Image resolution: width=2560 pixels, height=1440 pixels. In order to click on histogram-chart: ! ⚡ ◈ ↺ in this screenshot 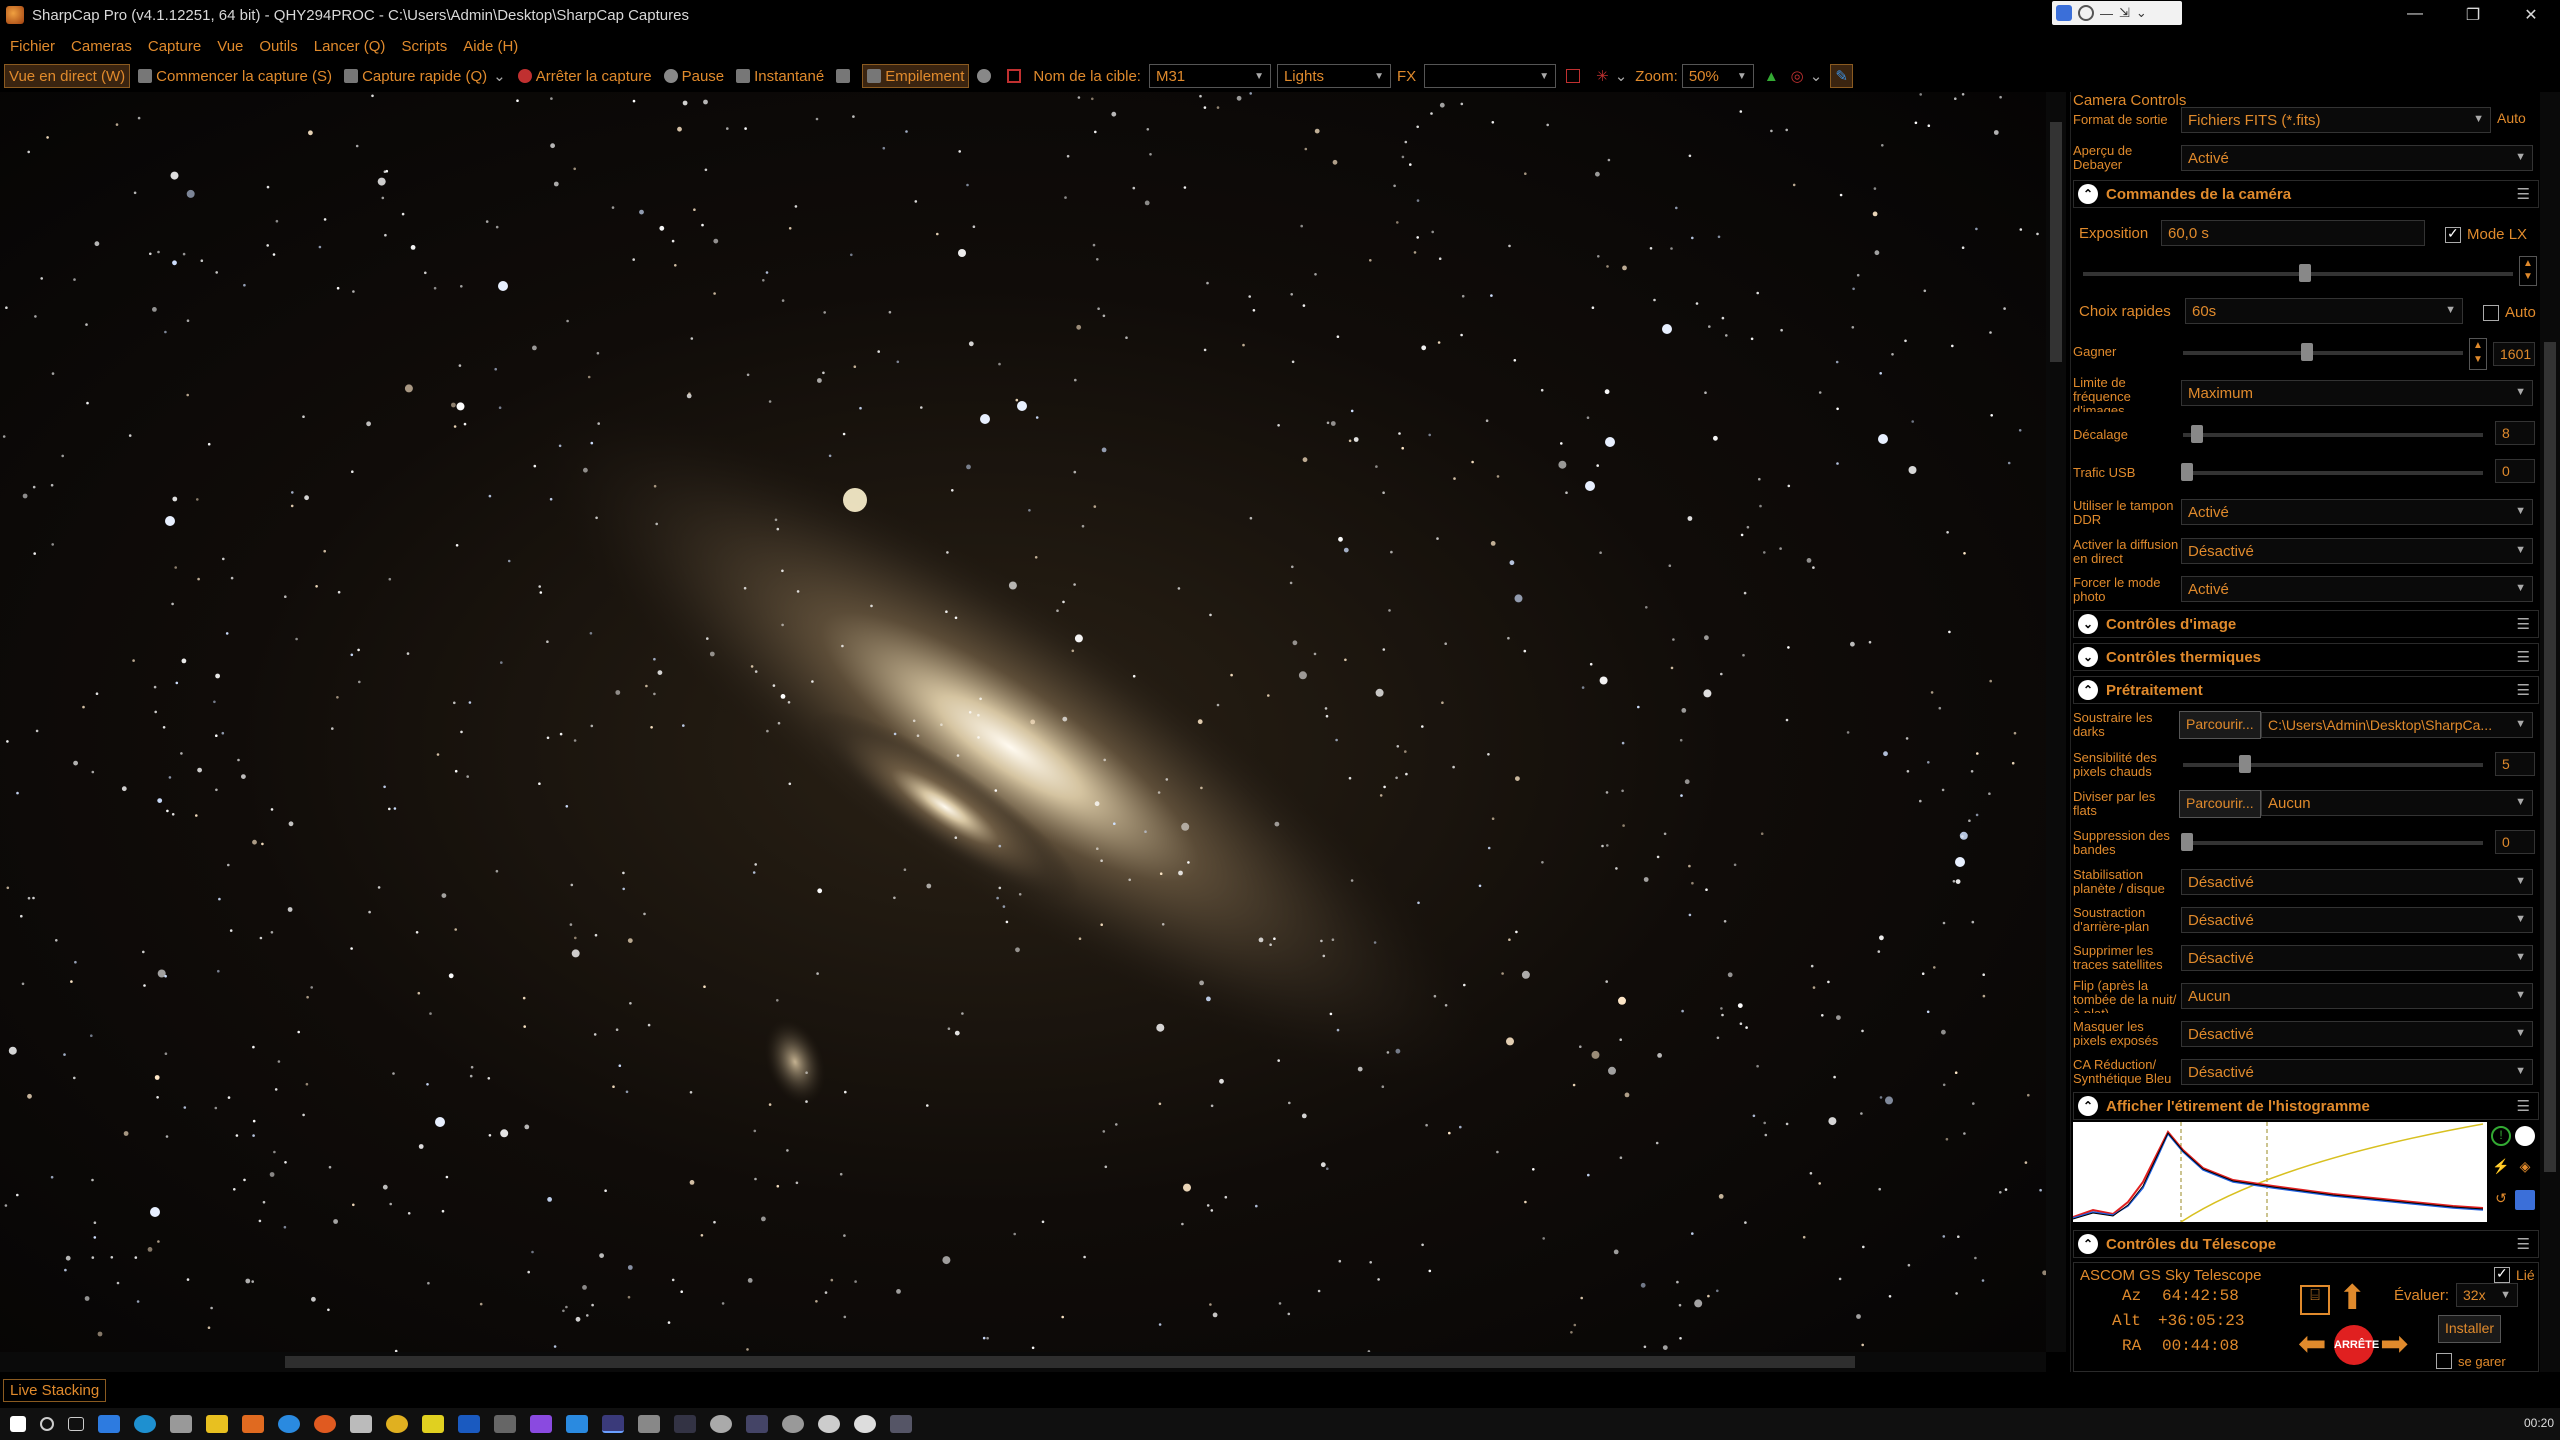, I will do `click(2305, 1172)`.